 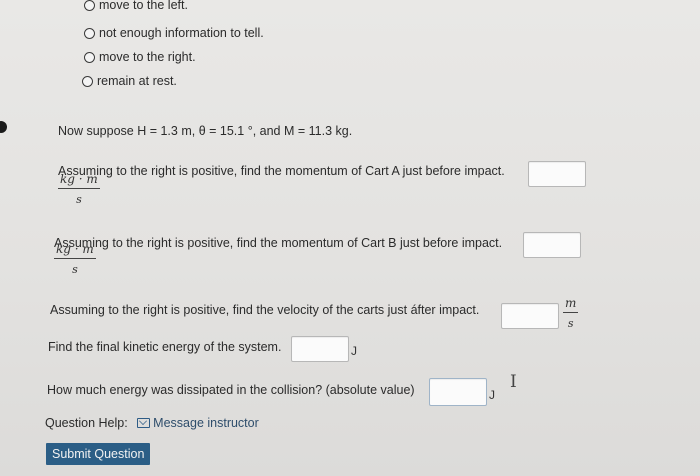 What do you see at coordinates (552, 245) in the screenshot?
I see `answer-input-momentum-cart-b` at bounding box center [552, 245].